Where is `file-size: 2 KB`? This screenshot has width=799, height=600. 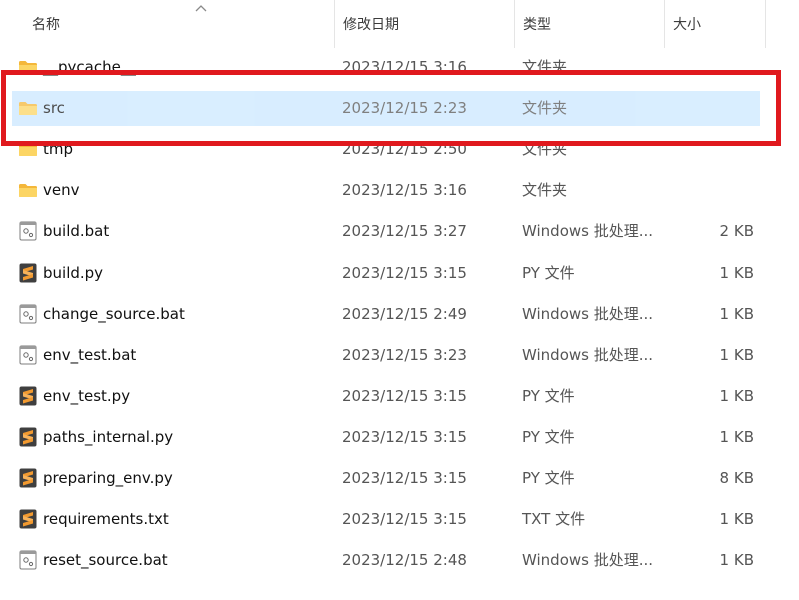
file-size: 2 KB is located at coordinates (736, 231).